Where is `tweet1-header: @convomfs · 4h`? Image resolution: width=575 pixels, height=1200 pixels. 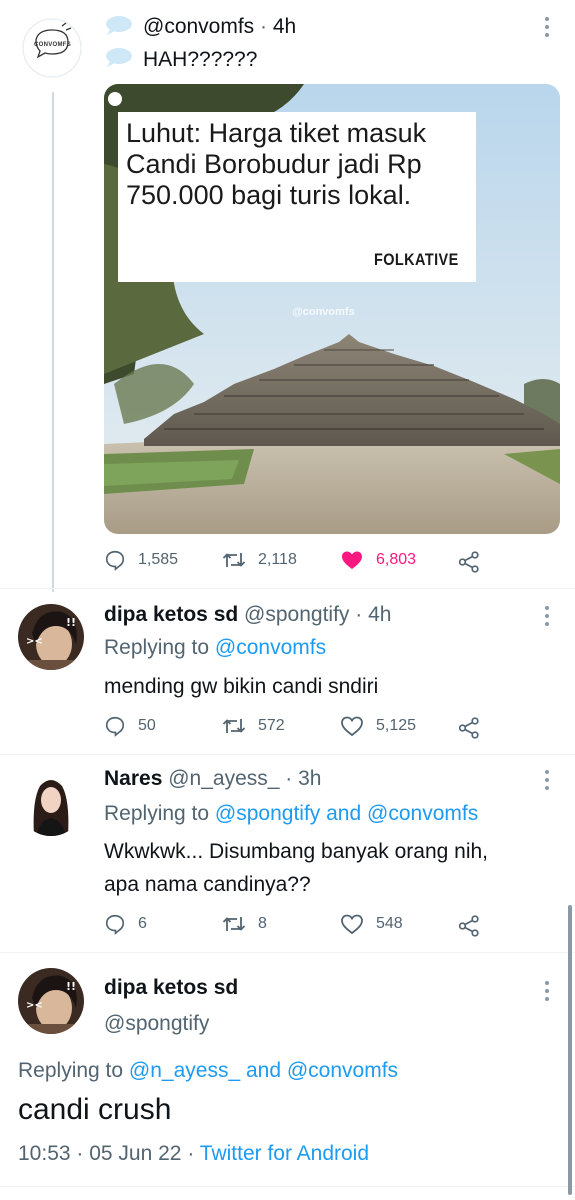
tweet1-header: @convomfs · 4h is located at coordinates (220, 26).